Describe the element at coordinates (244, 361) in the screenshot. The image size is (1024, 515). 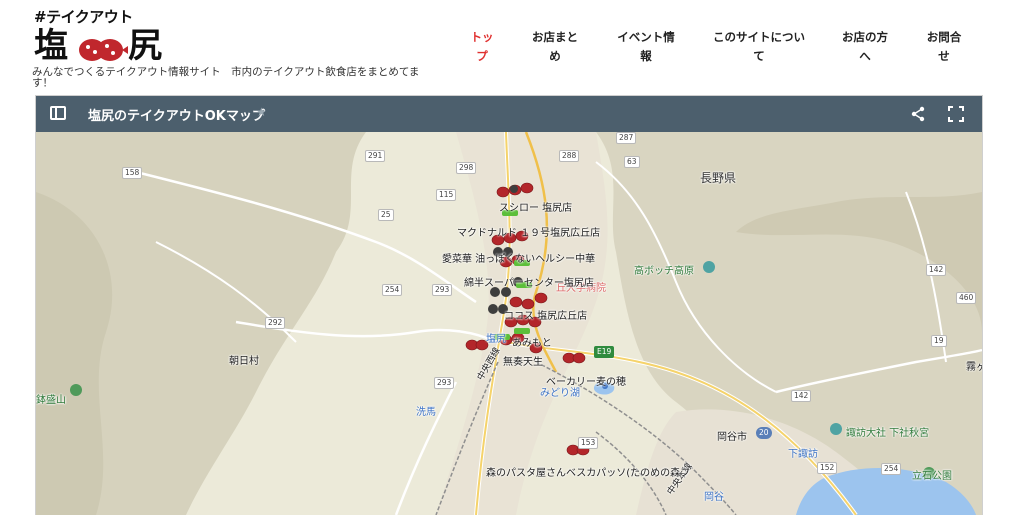
I see `place-label: 朝日村` at that location.